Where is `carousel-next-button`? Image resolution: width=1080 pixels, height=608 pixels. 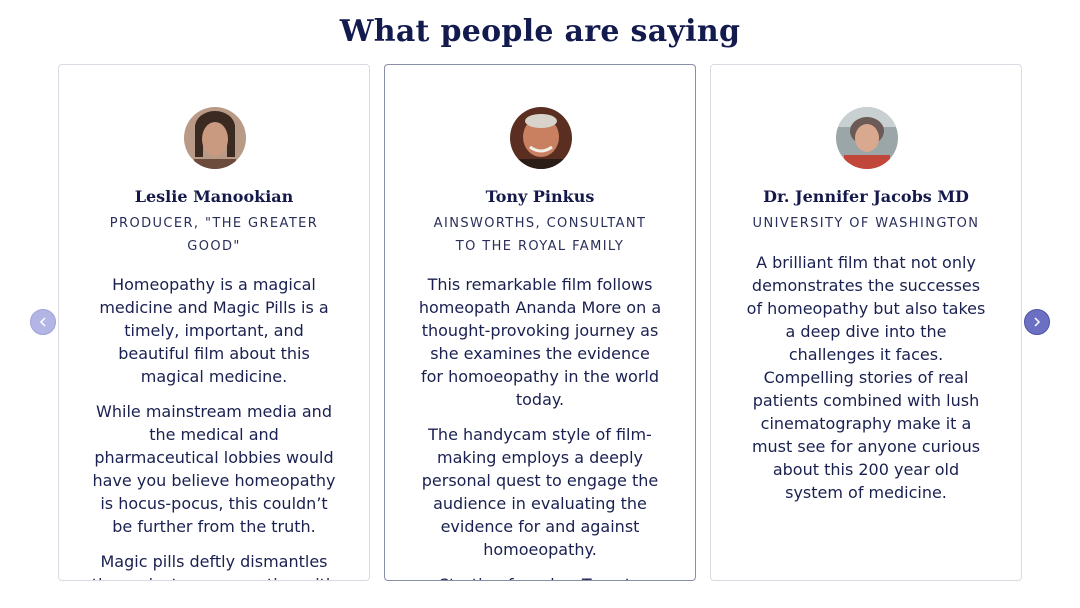 carousel-next-button is located at coordinates (1037, 322).